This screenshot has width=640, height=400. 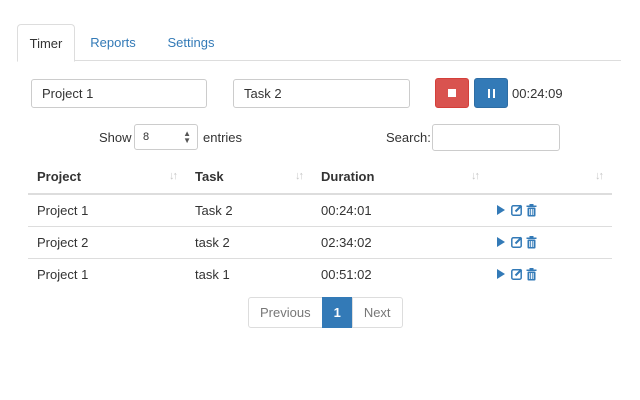 I want to click on table-row: Project 2 task 2 02:34:02, so click(x=320, y=242).